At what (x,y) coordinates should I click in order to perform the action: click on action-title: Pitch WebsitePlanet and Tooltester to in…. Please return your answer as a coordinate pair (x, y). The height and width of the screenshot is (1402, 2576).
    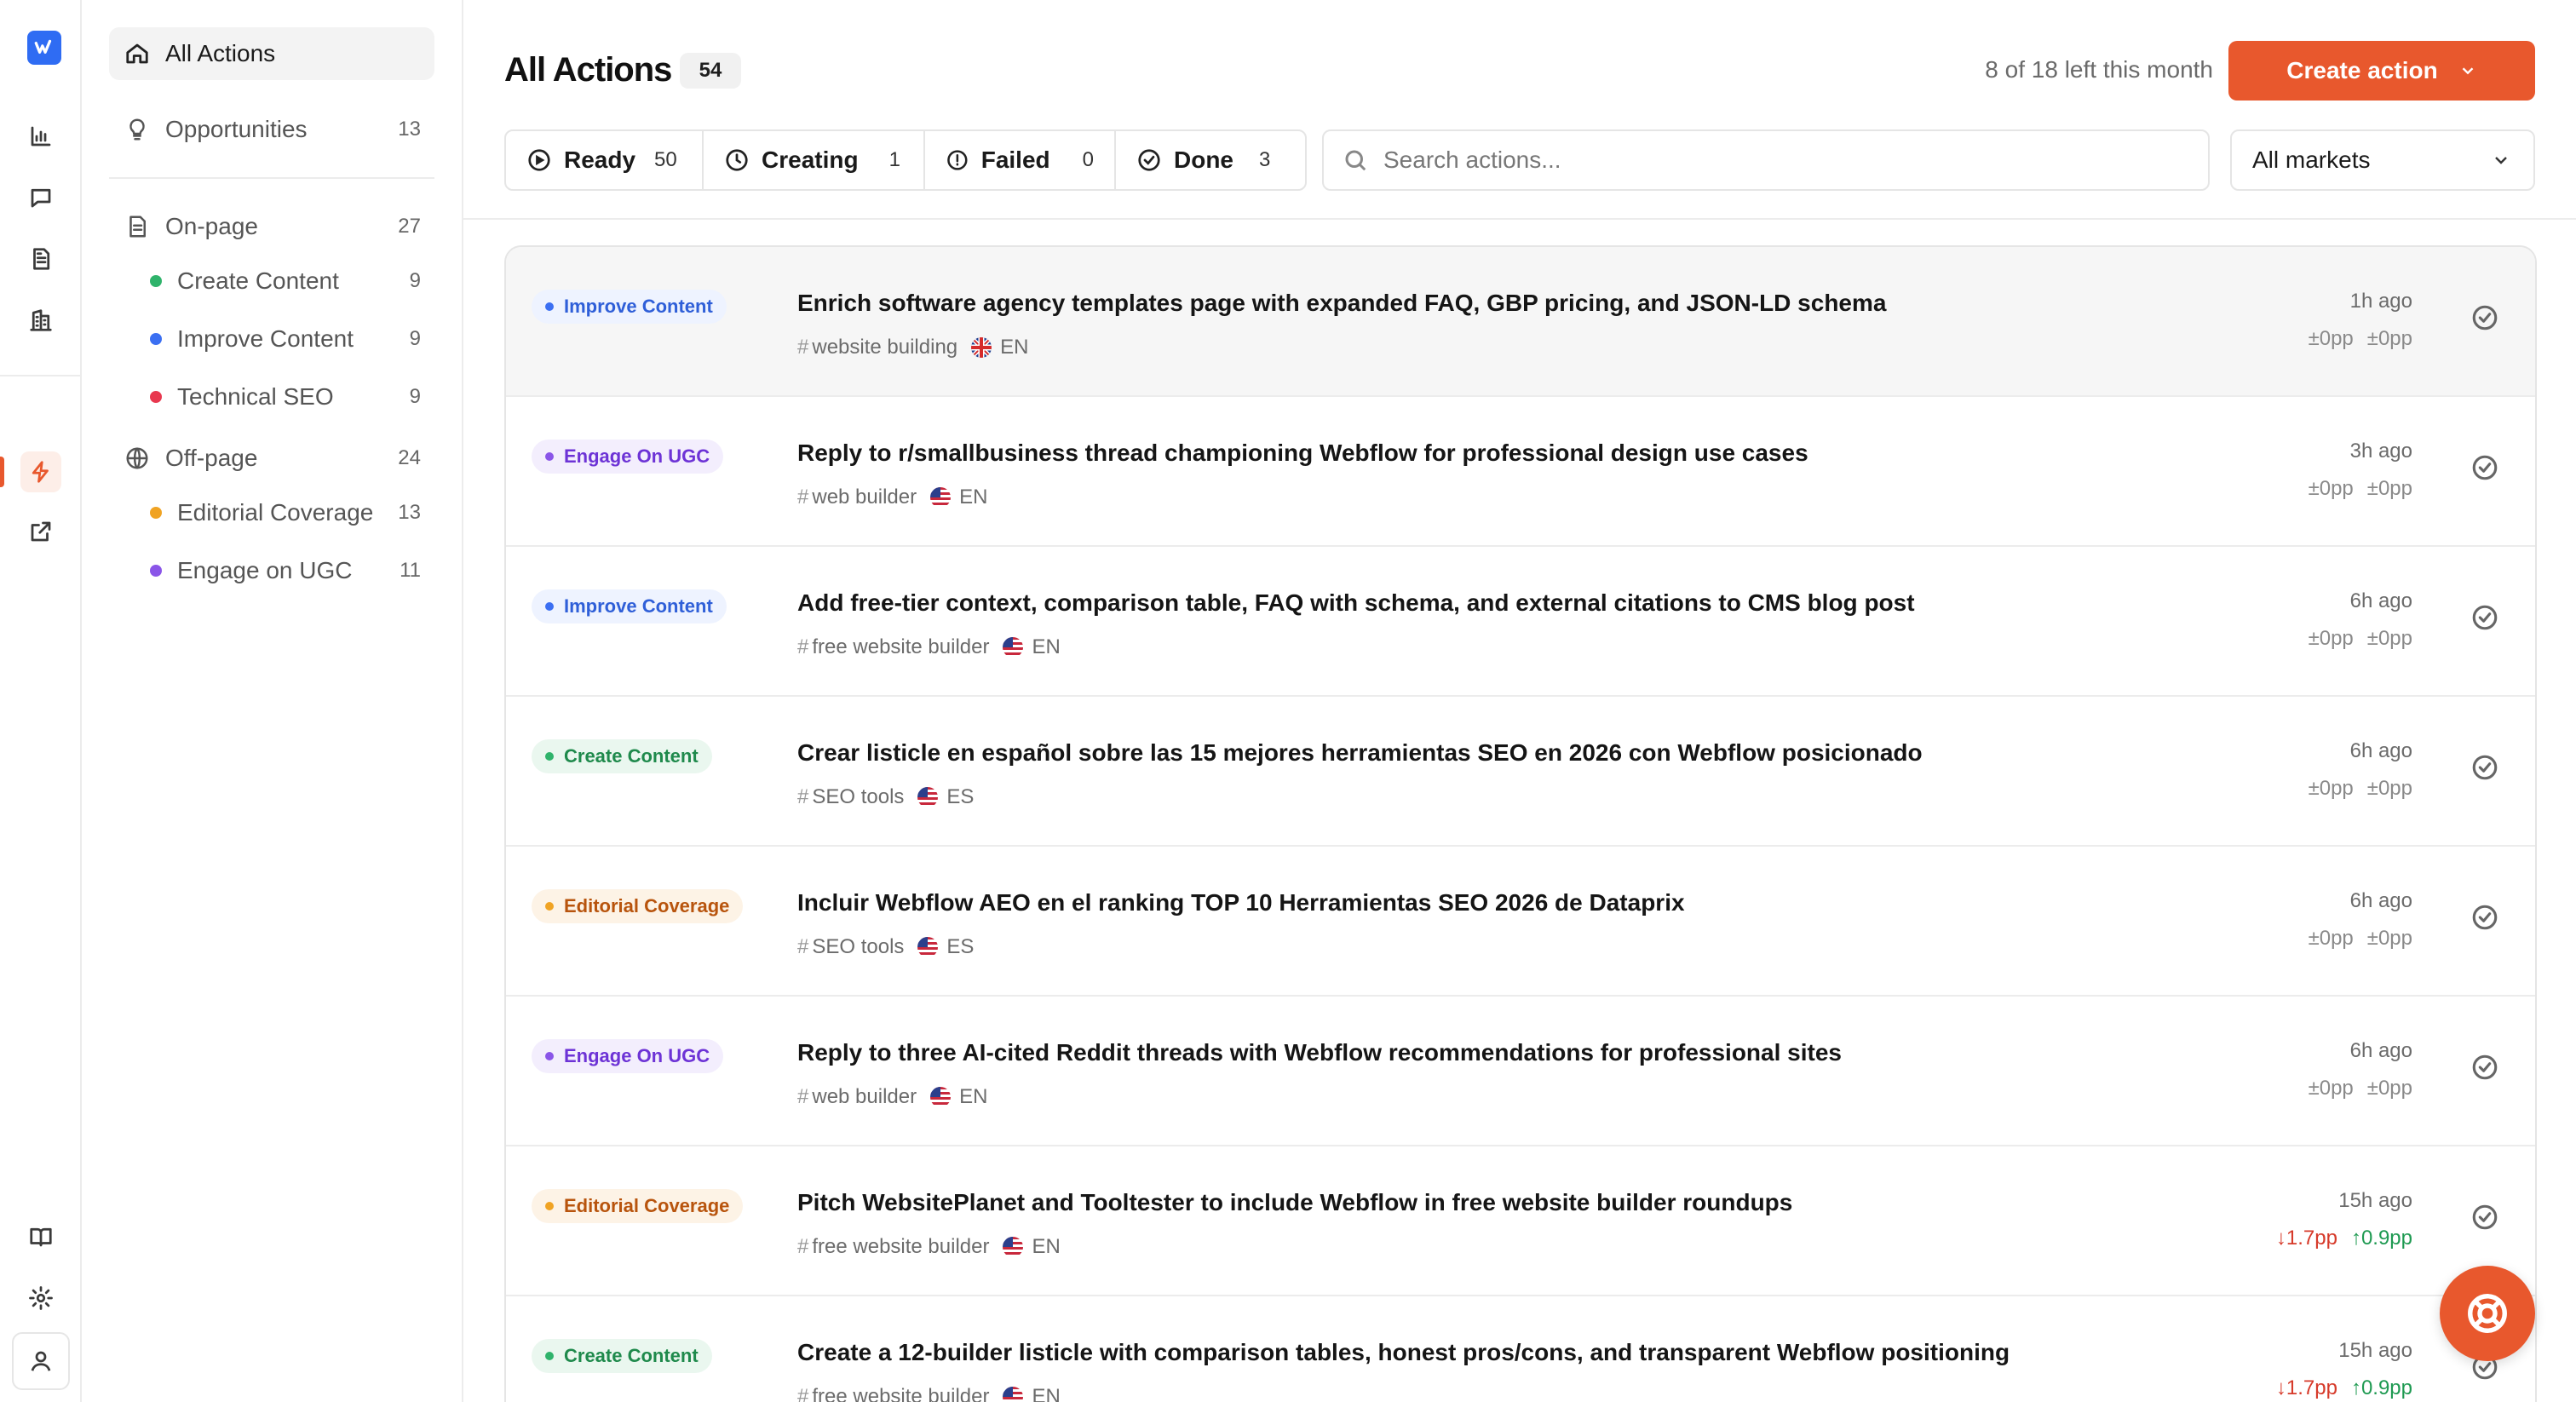
    Looking at the image, I should click on (1294, 1202).